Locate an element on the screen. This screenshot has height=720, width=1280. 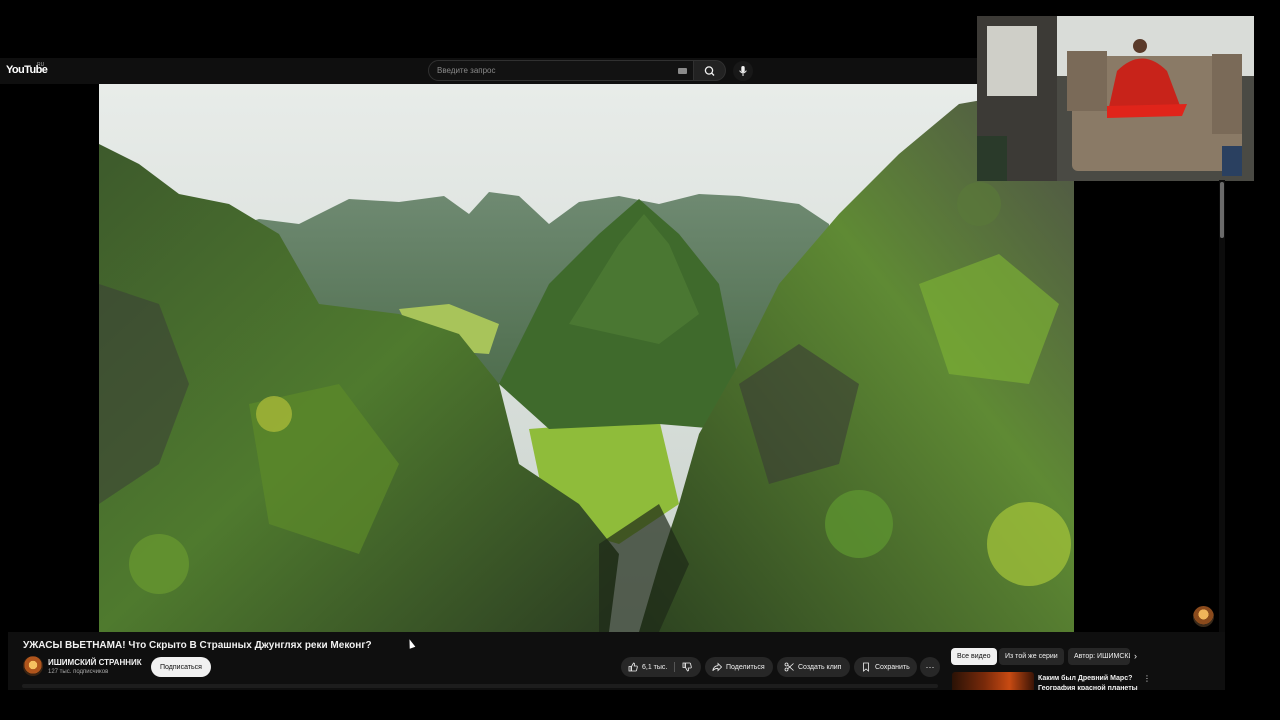
share-label: Поделиться is located at coordinates (745, 667).